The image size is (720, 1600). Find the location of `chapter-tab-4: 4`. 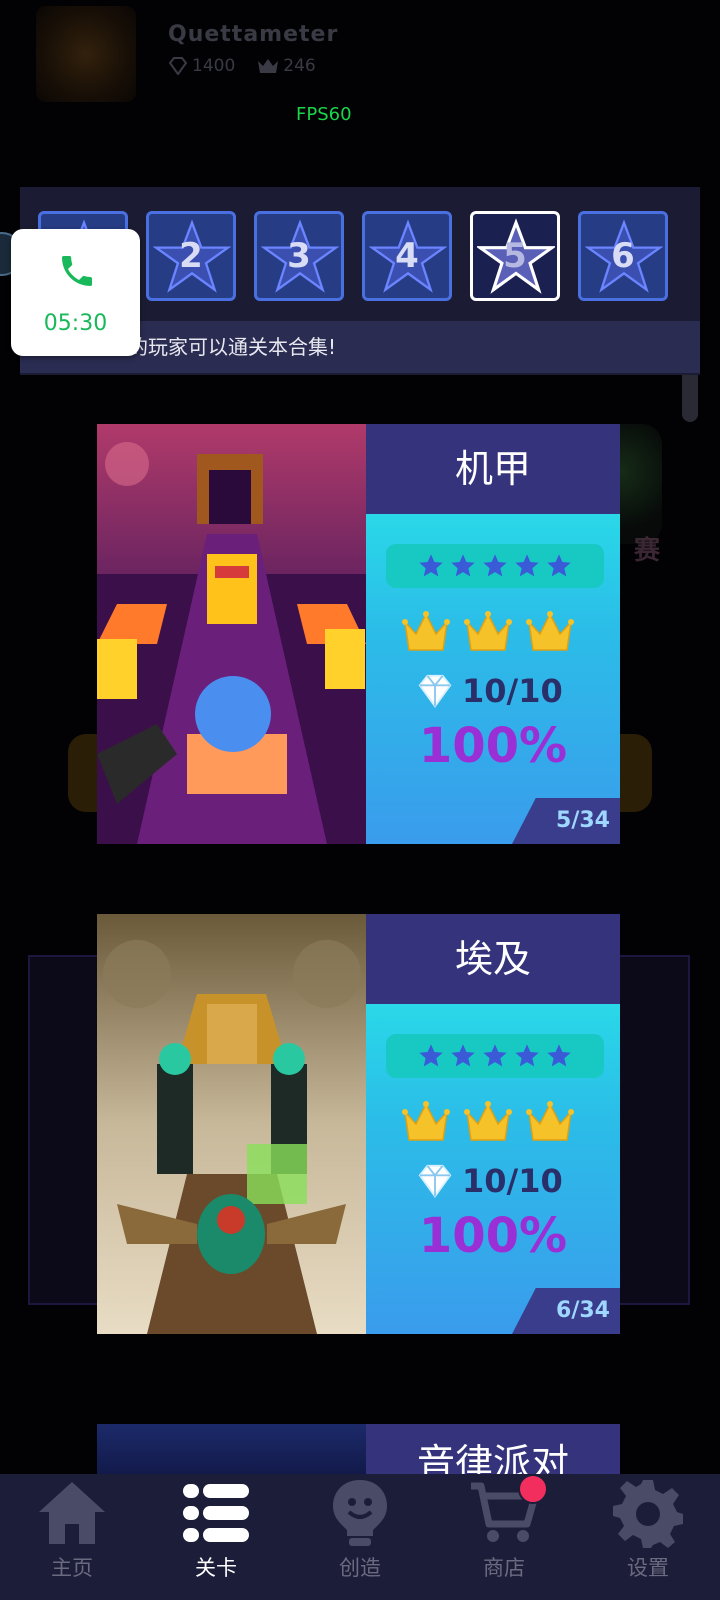

chapter-tab-4: 4 is located at coordinates (407, 256).